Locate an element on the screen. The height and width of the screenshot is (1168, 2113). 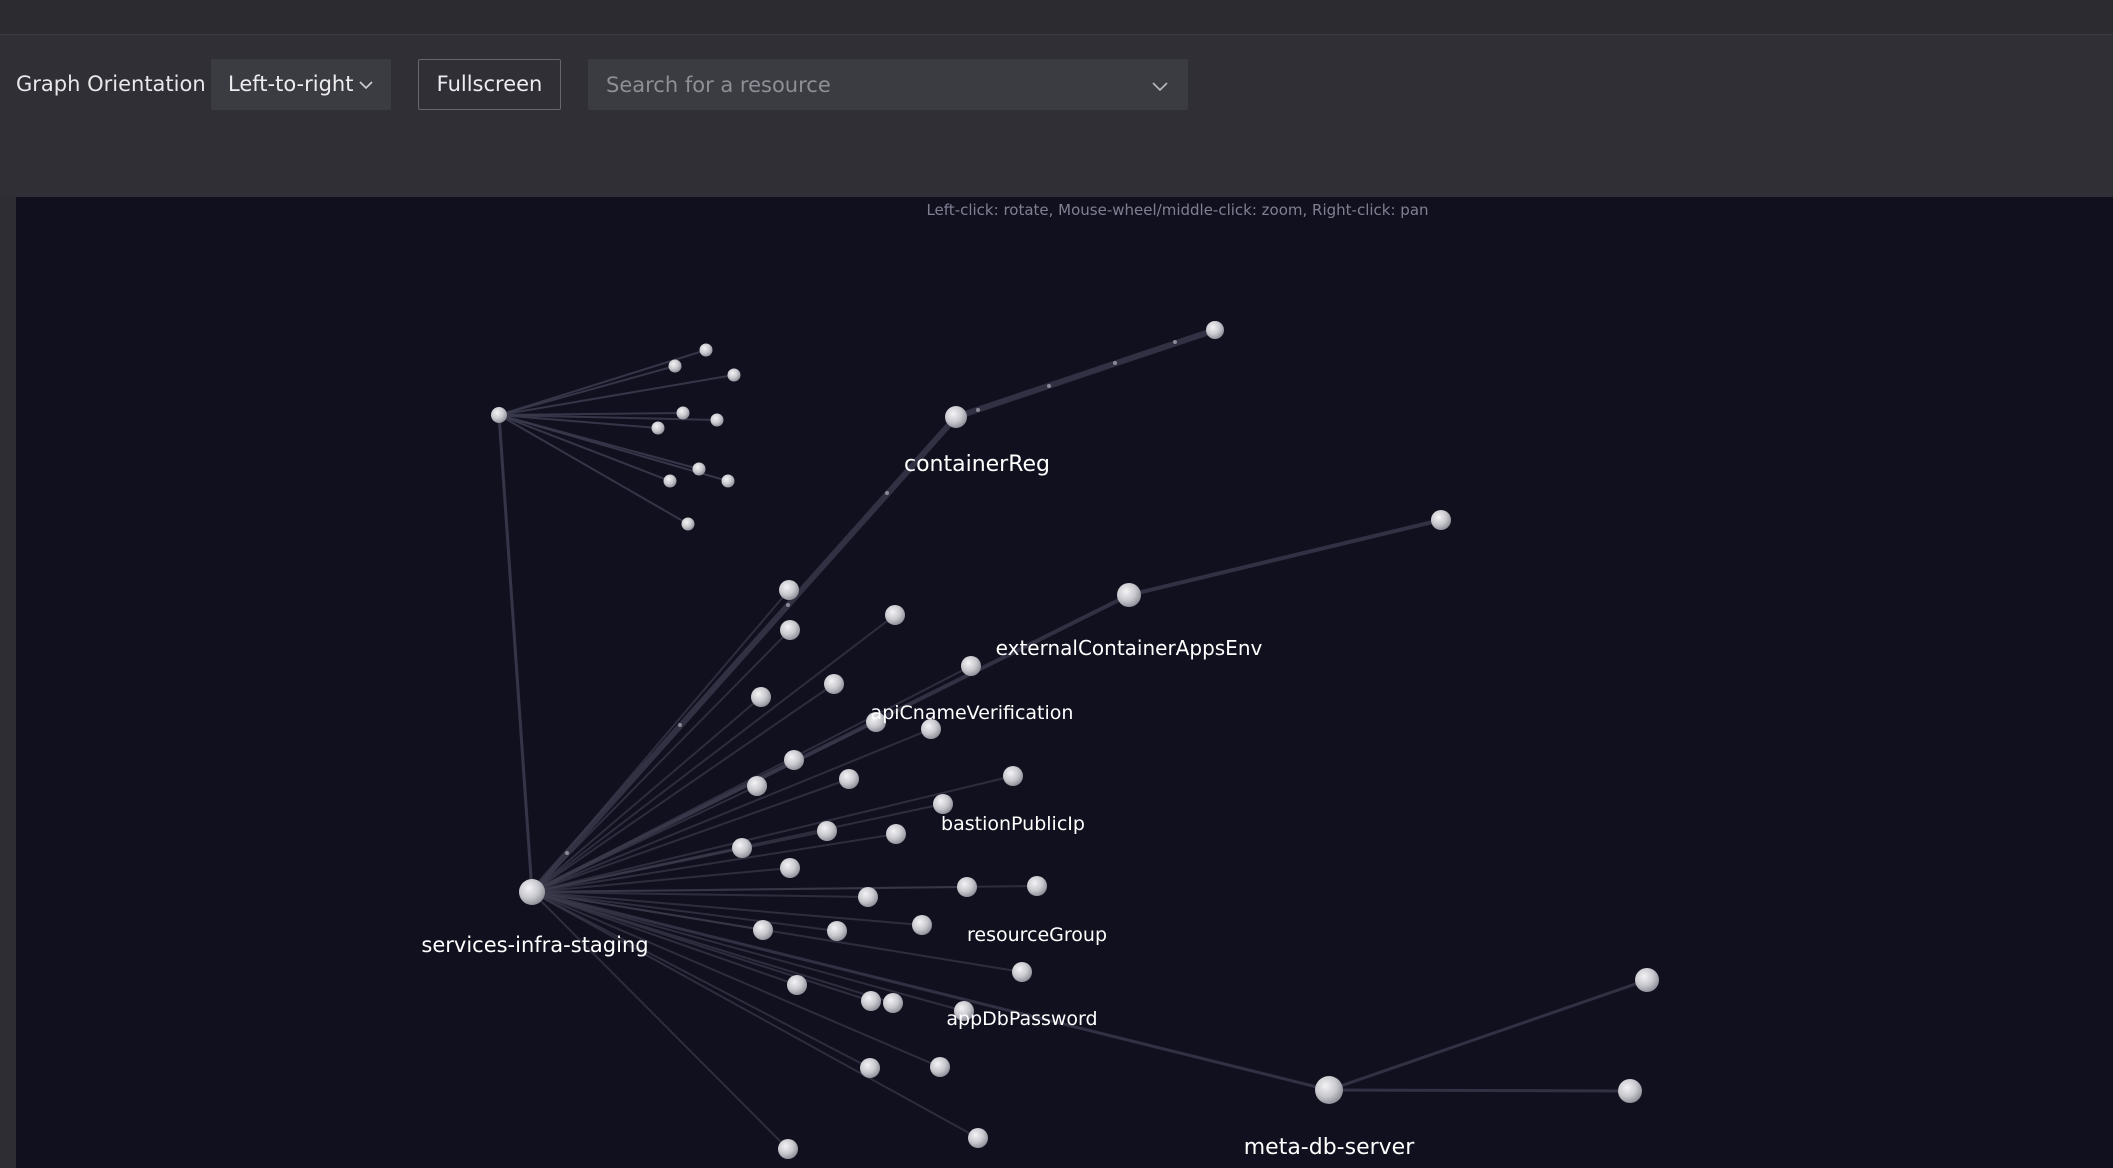
graph-node-extTop is located at coordinates (1441, 520).